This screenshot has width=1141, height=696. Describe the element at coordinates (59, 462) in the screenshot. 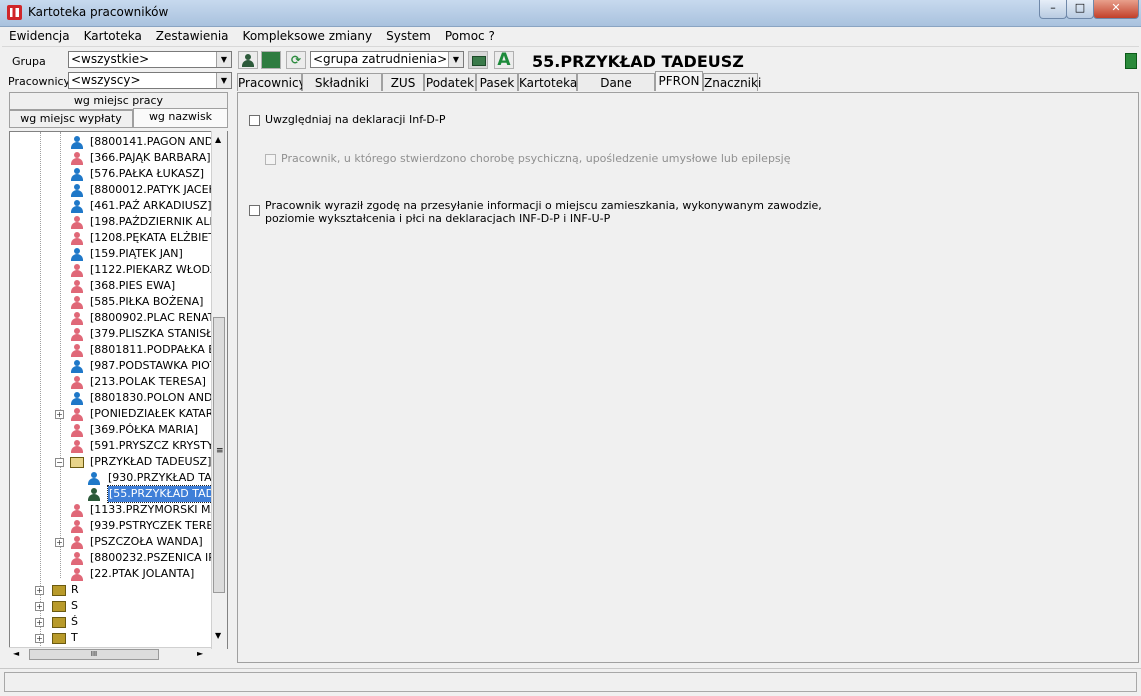

I see `collapse-icon: −` at that location.